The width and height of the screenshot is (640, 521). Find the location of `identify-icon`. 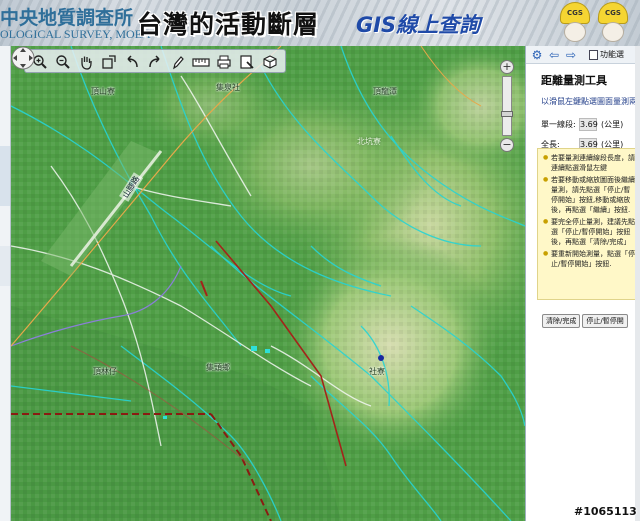

identify-icon is located at coordinates (247, 62).